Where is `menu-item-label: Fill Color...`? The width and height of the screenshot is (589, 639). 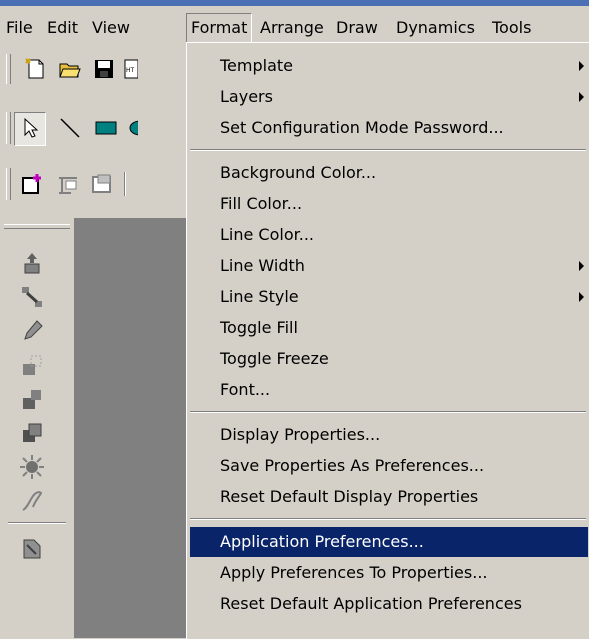
menu-item-label: Fill Color... is located at coordinates (261, 203).